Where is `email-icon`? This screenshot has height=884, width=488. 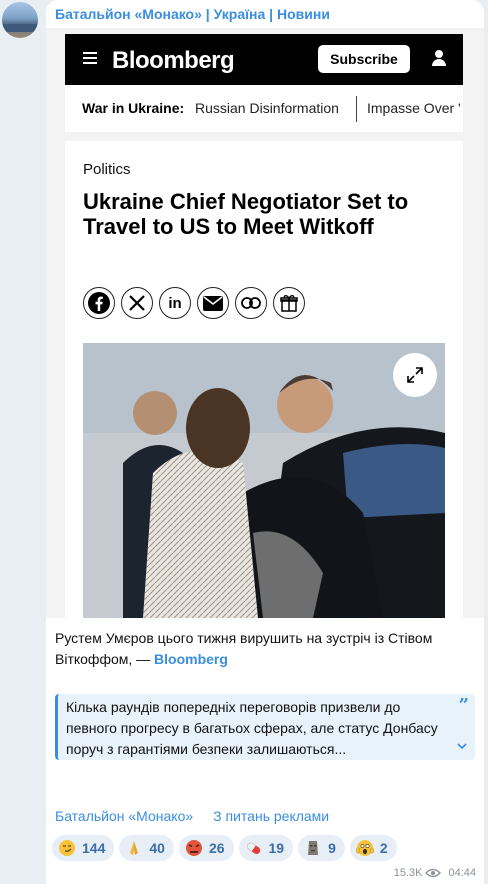 email-icon is located at coordinates (213, 303).